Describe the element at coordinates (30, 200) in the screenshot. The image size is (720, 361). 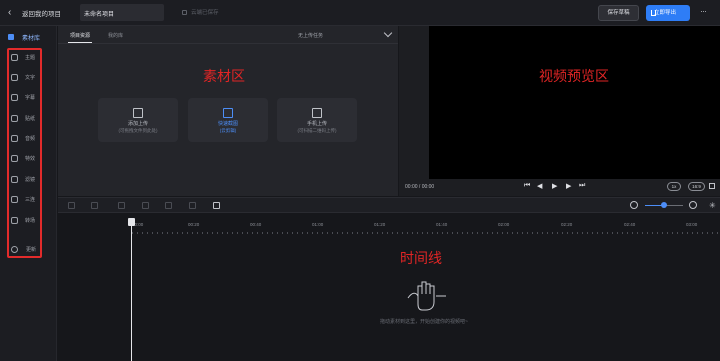
I see `sidebar-item-label: 三连` at that location.